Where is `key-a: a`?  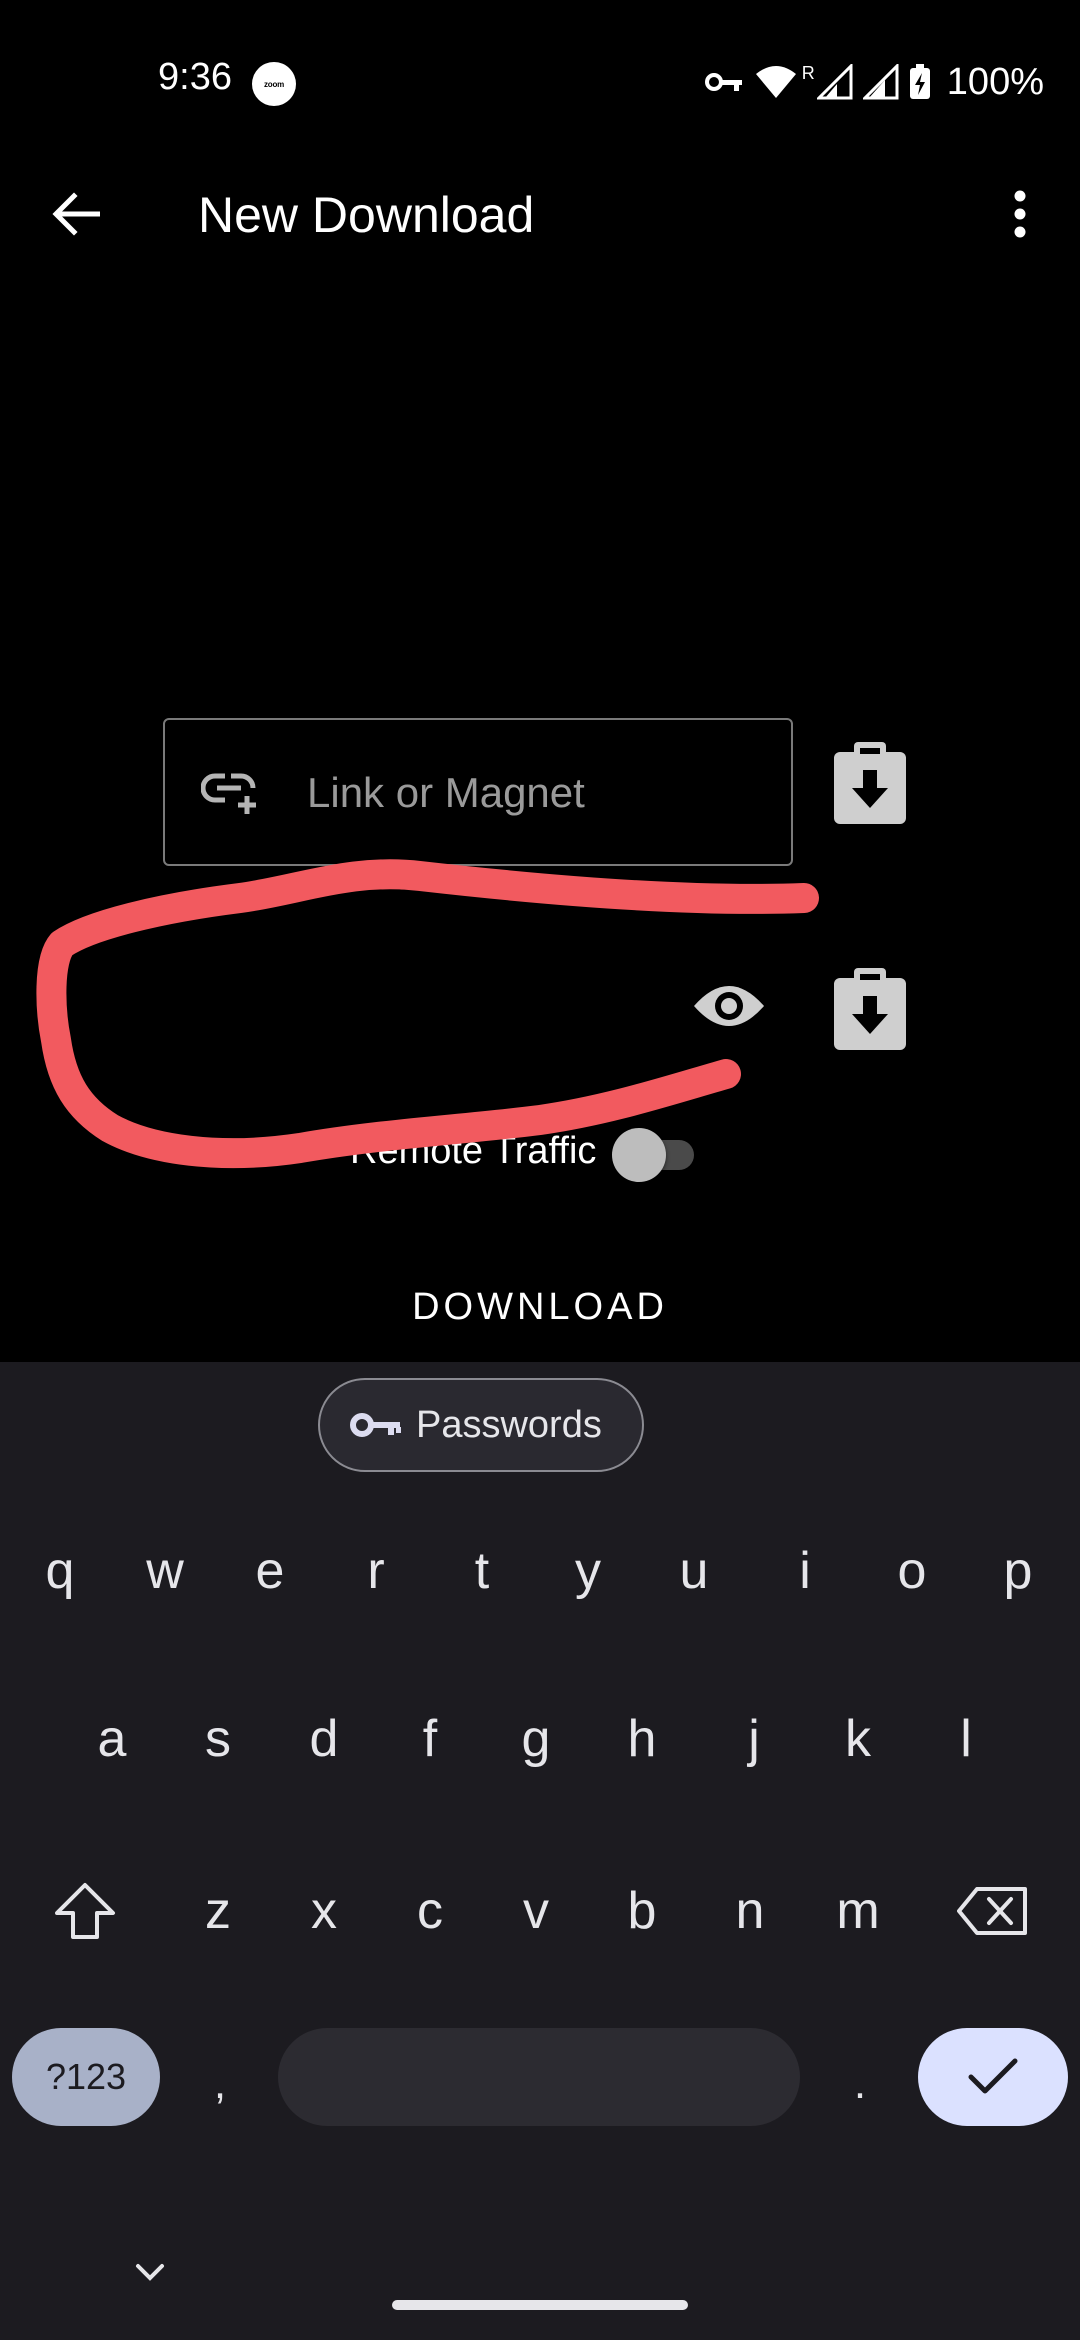
key-a: a is located at coordinates (112, 1739).